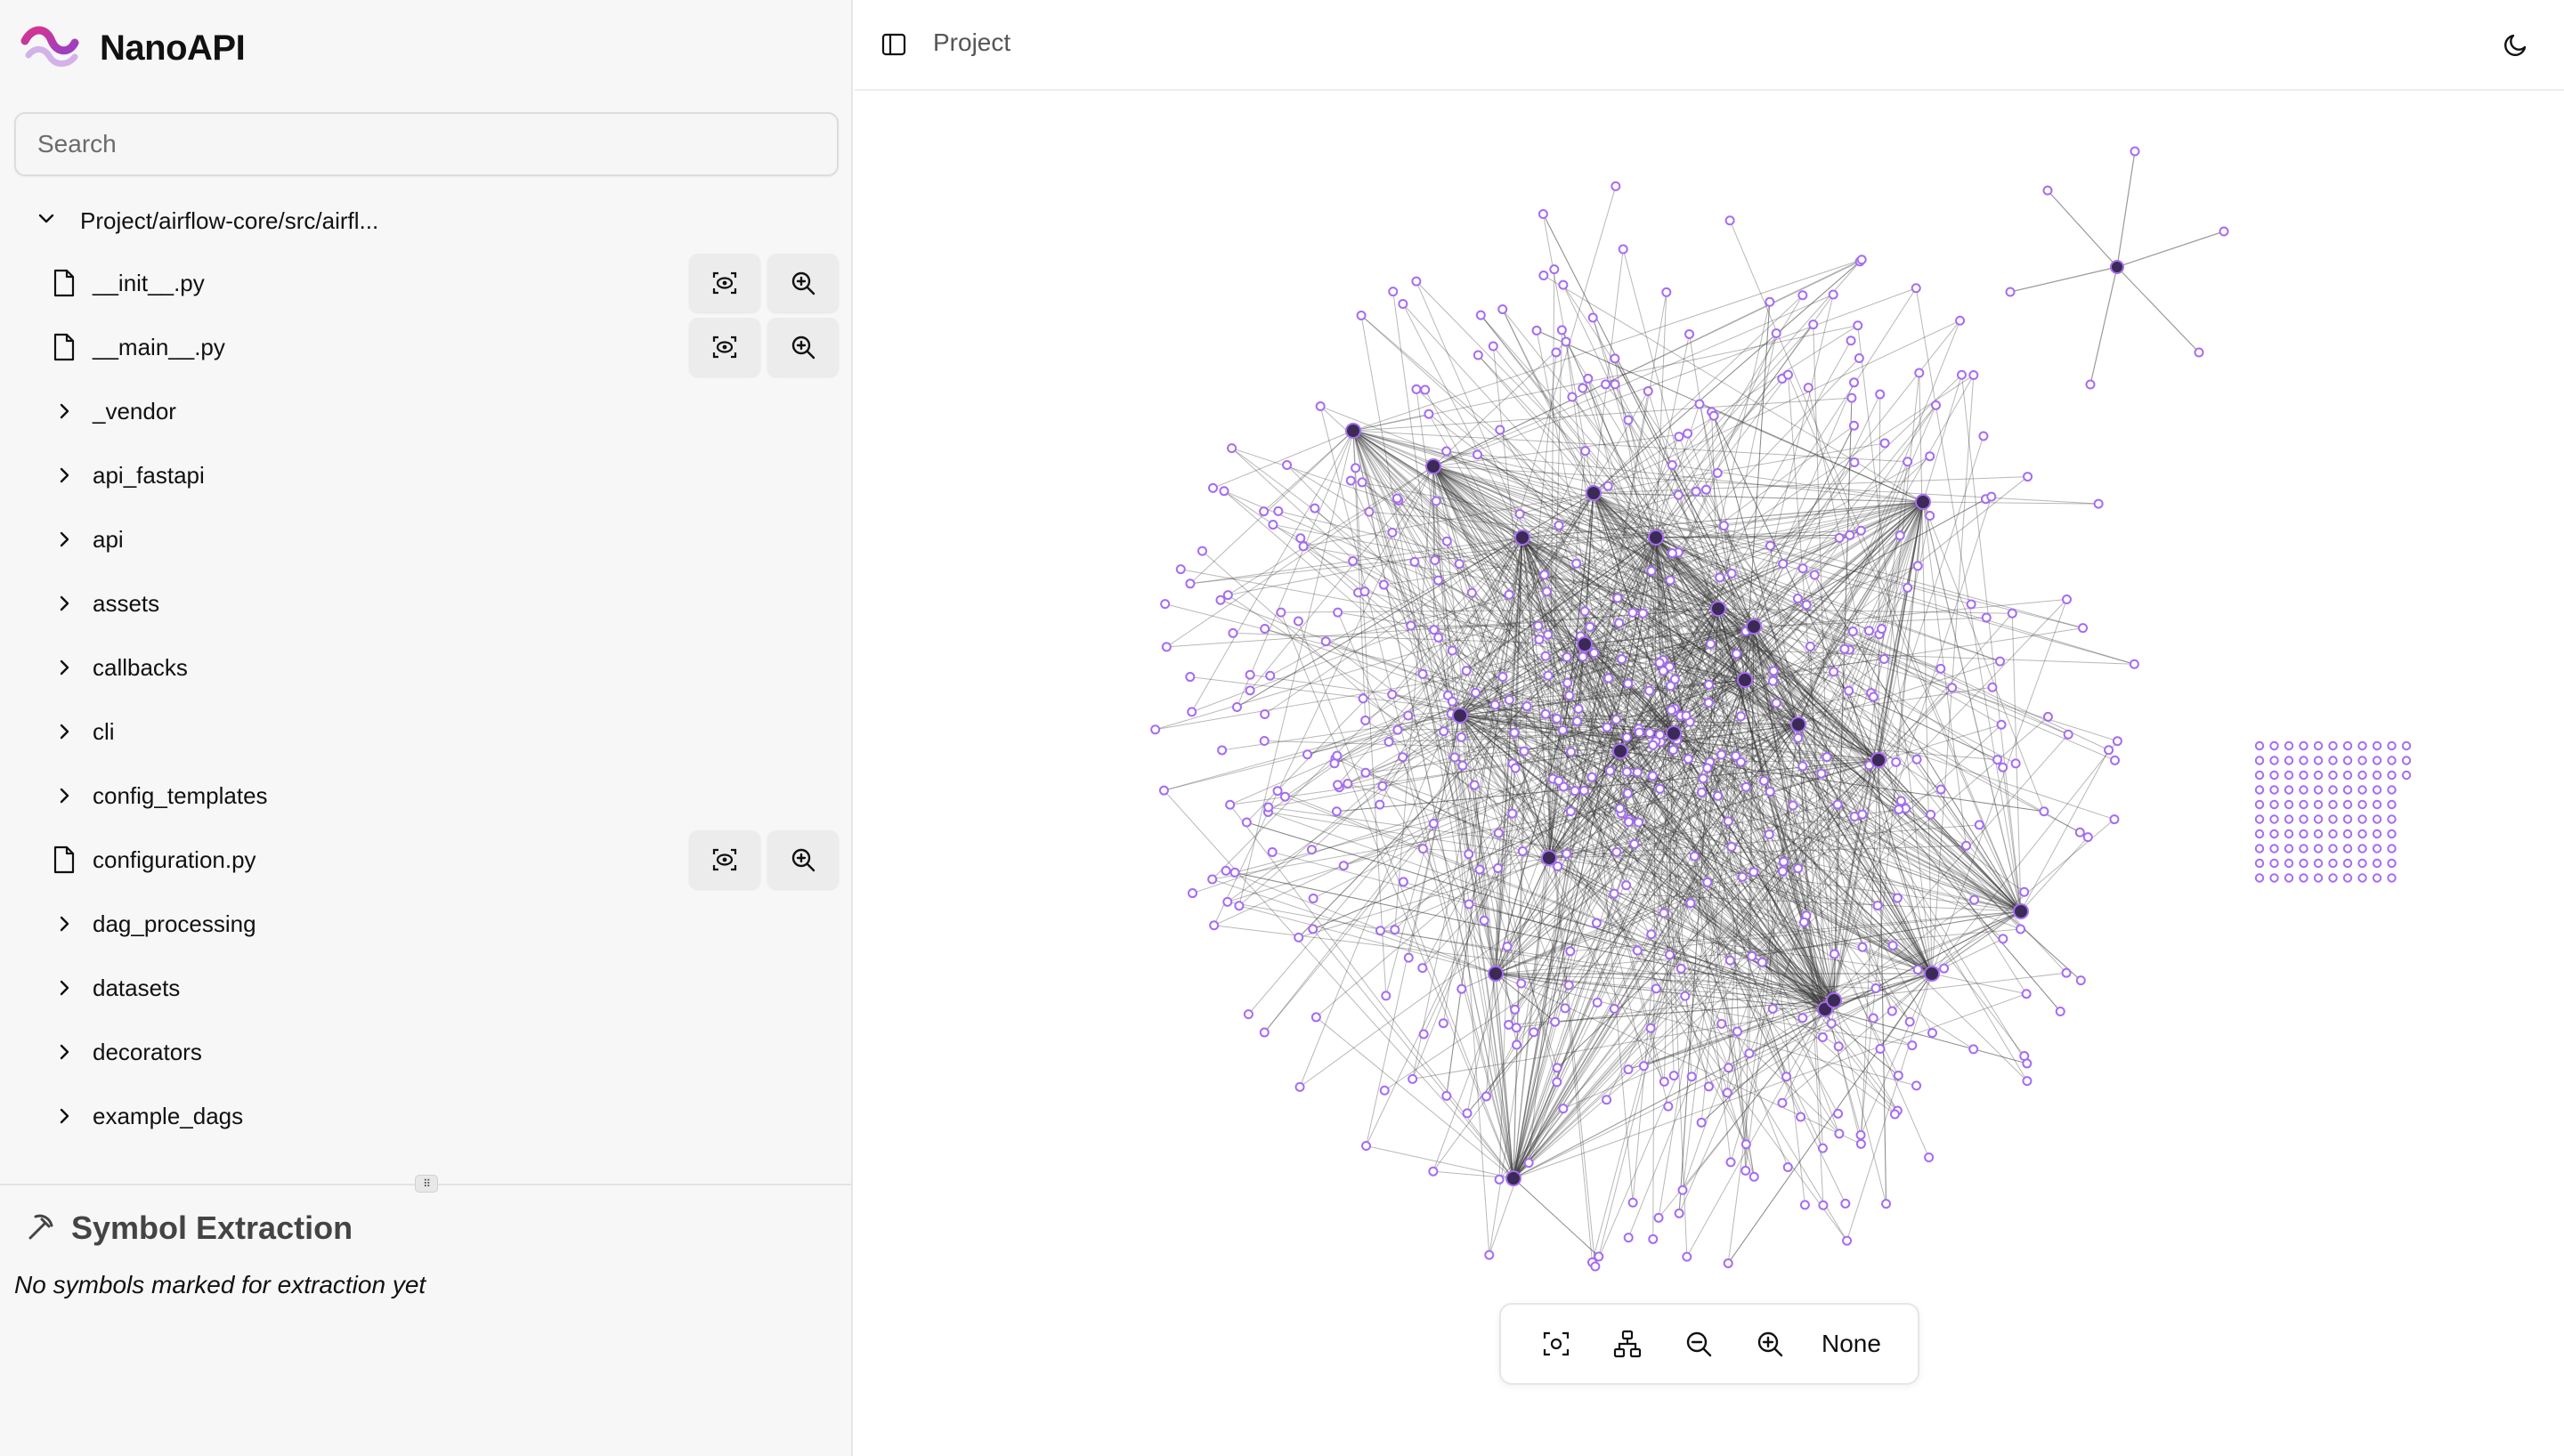 The width and height of the screenshot is (2564, 1456). Describe the element at coordinates (724, 283) in the screenshot. I see `focus-view-button` at that location.